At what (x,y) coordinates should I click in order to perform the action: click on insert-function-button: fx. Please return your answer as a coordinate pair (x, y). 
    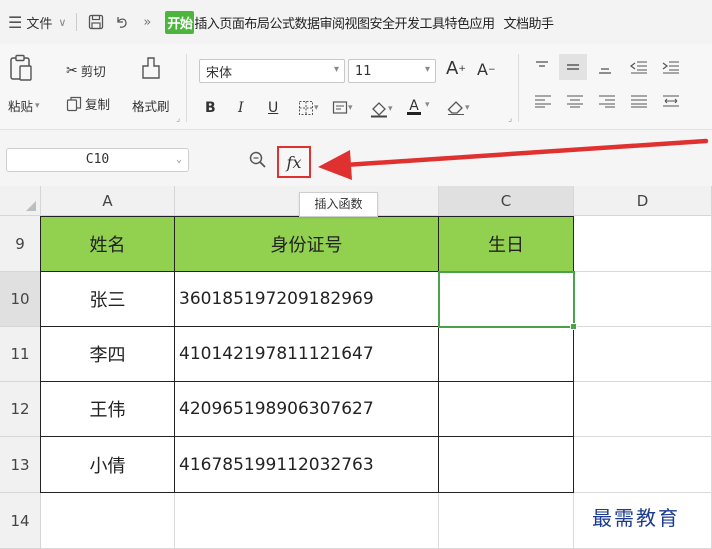
    Looking at the image, I should click on (294, 162).